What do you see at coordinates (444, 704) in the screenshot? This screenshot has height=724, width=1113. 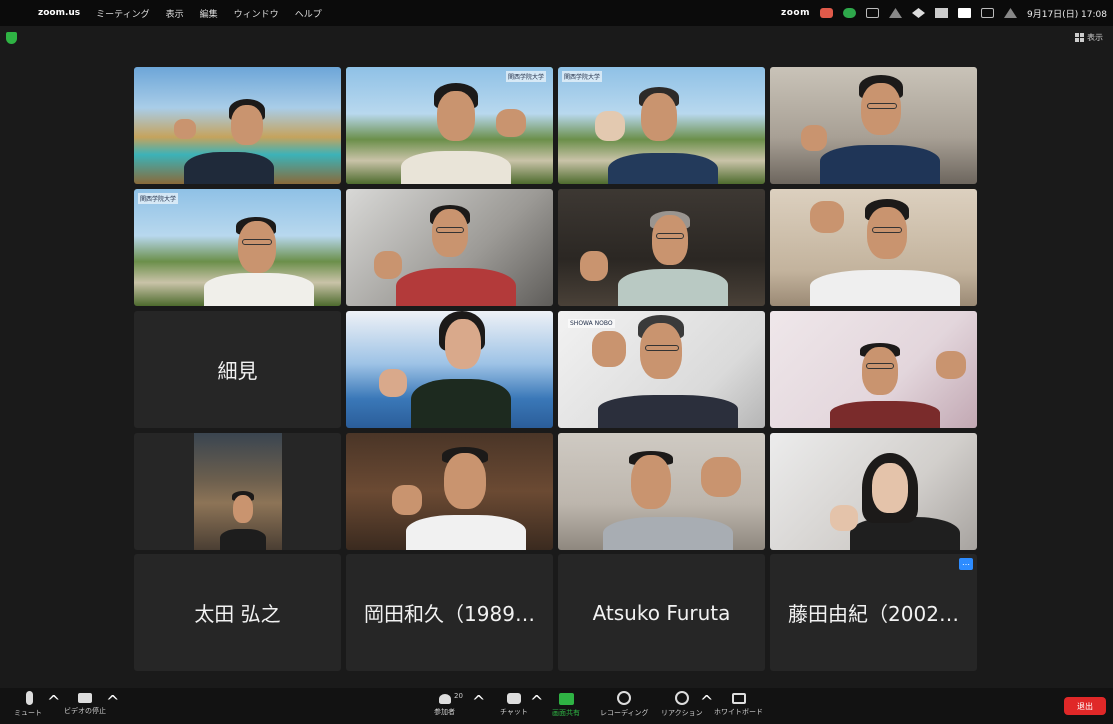 I see `participants-button: 参加者` at bounding box center [444, 704].